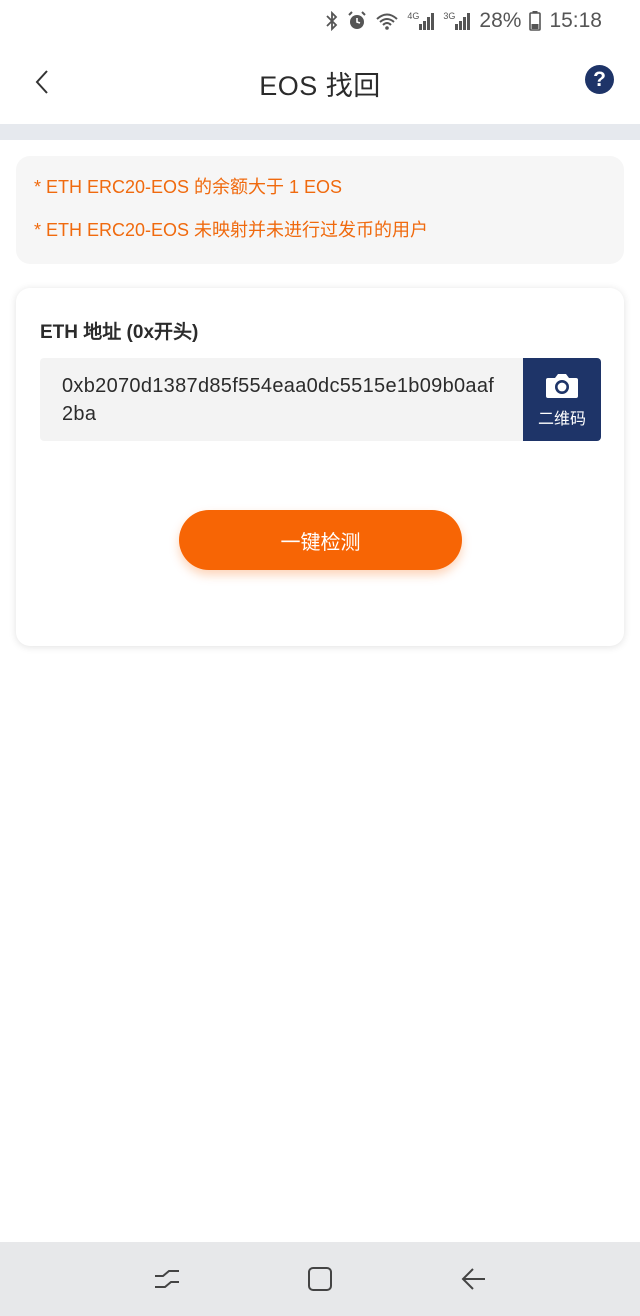  I want to click on home-icon, so click(319, 1279).